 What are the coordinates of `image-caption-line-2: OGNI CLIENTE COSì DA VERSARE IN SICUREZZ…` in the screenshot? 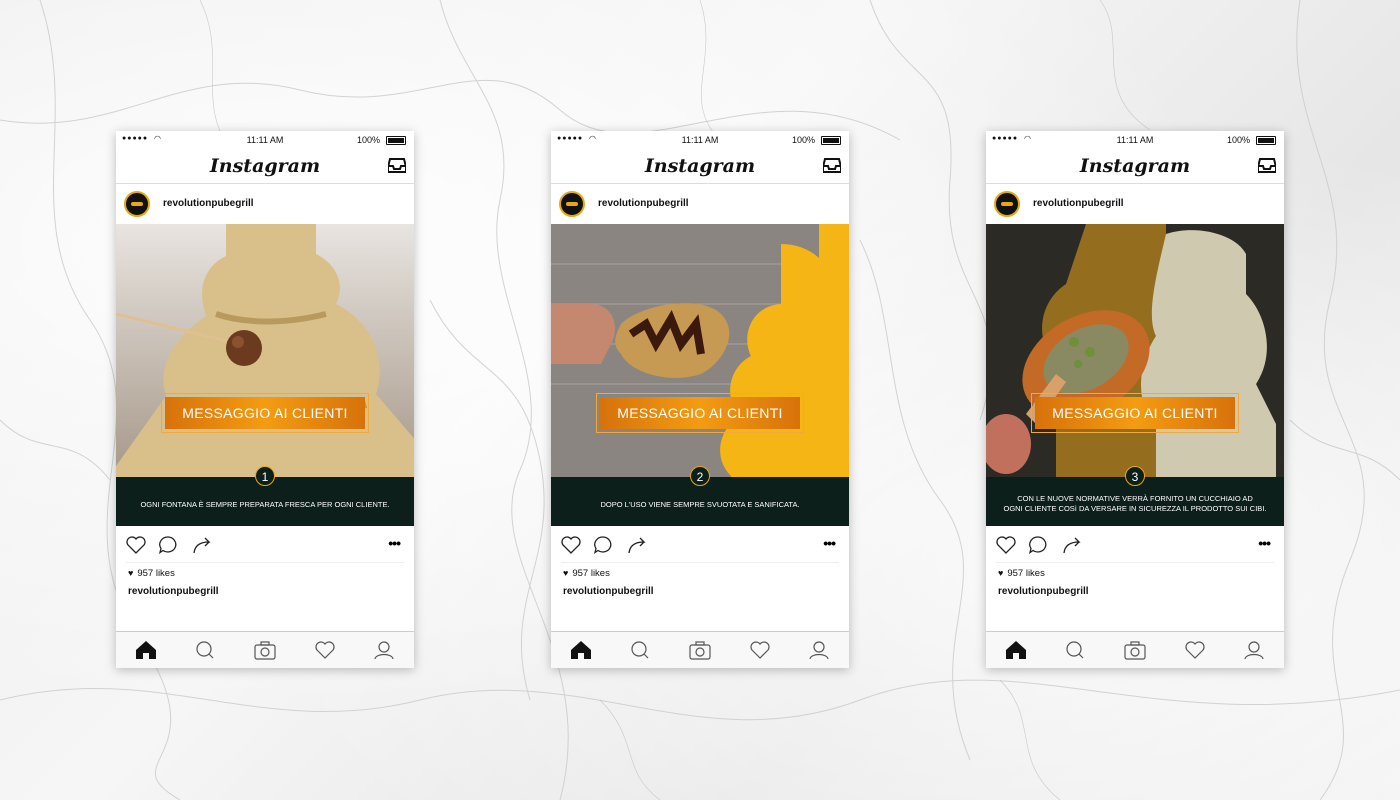 It's located at (1135, 508).